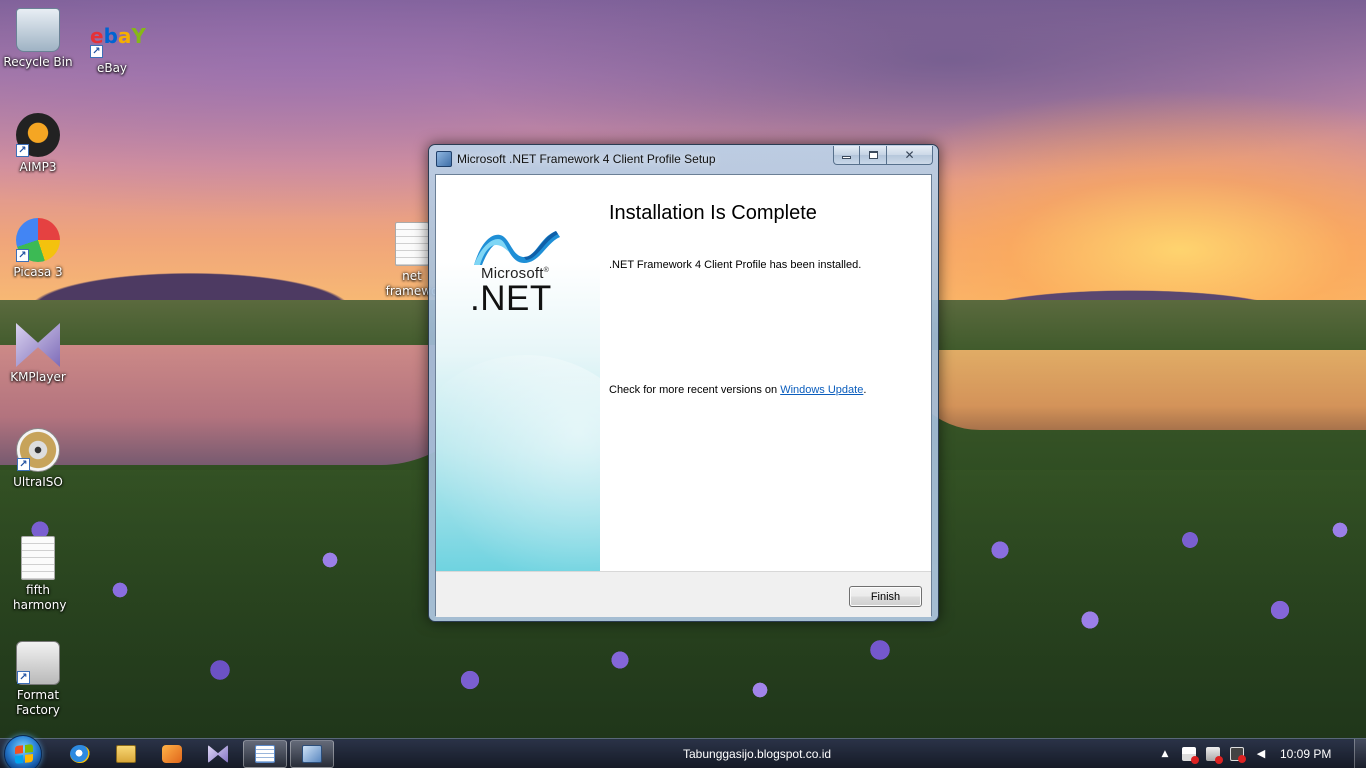 The width and height of the screenshot is (1366, 768). Describe the element at coordinates (38, 30) in the screenshot. I see `recycle-bin-icon` at that location.